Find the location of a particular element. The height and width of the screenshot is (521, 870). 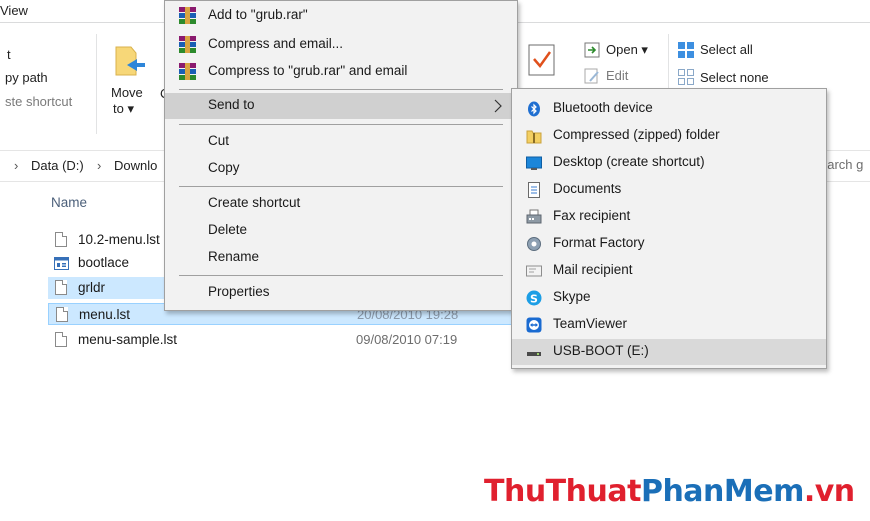

menu-item-label: Send to is located at coordinates (231, 104).